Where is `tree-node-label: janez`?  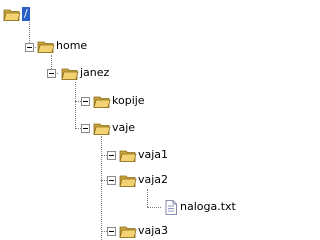
tree-node-label: janez is located at coordinates (95, 72).